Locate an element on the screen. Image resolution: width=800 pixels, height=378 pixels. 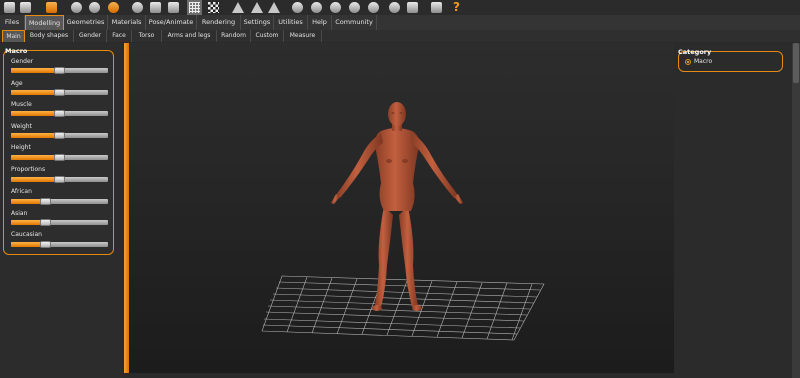
weight-slider is located at coordinates (59, 135).